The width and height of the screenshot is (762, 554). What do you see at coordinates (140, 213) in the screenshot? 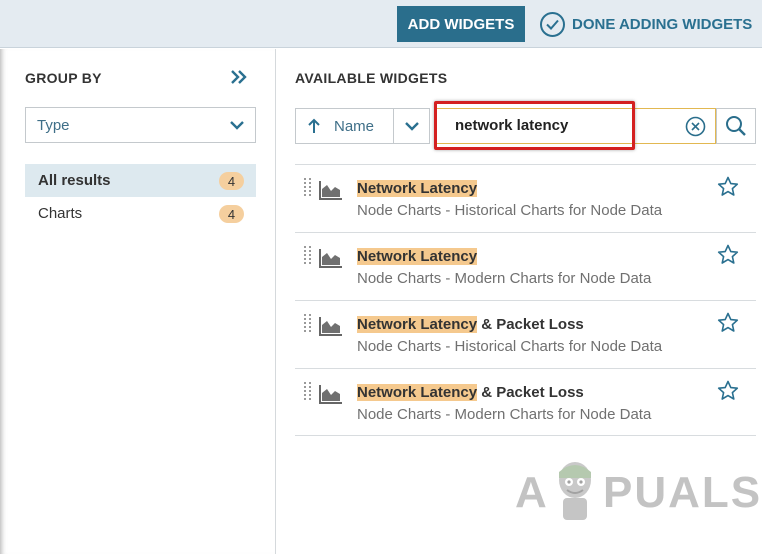
I see `filter-charts: Charts 4` at bounding box center [140, 213].